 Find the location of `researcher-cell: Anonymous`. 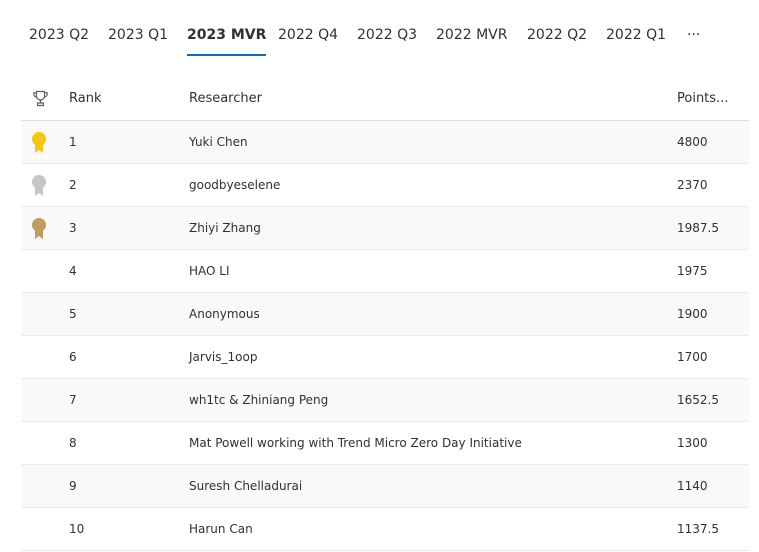

researcher-cell: Anonymous is located at coordinates (224, 314).